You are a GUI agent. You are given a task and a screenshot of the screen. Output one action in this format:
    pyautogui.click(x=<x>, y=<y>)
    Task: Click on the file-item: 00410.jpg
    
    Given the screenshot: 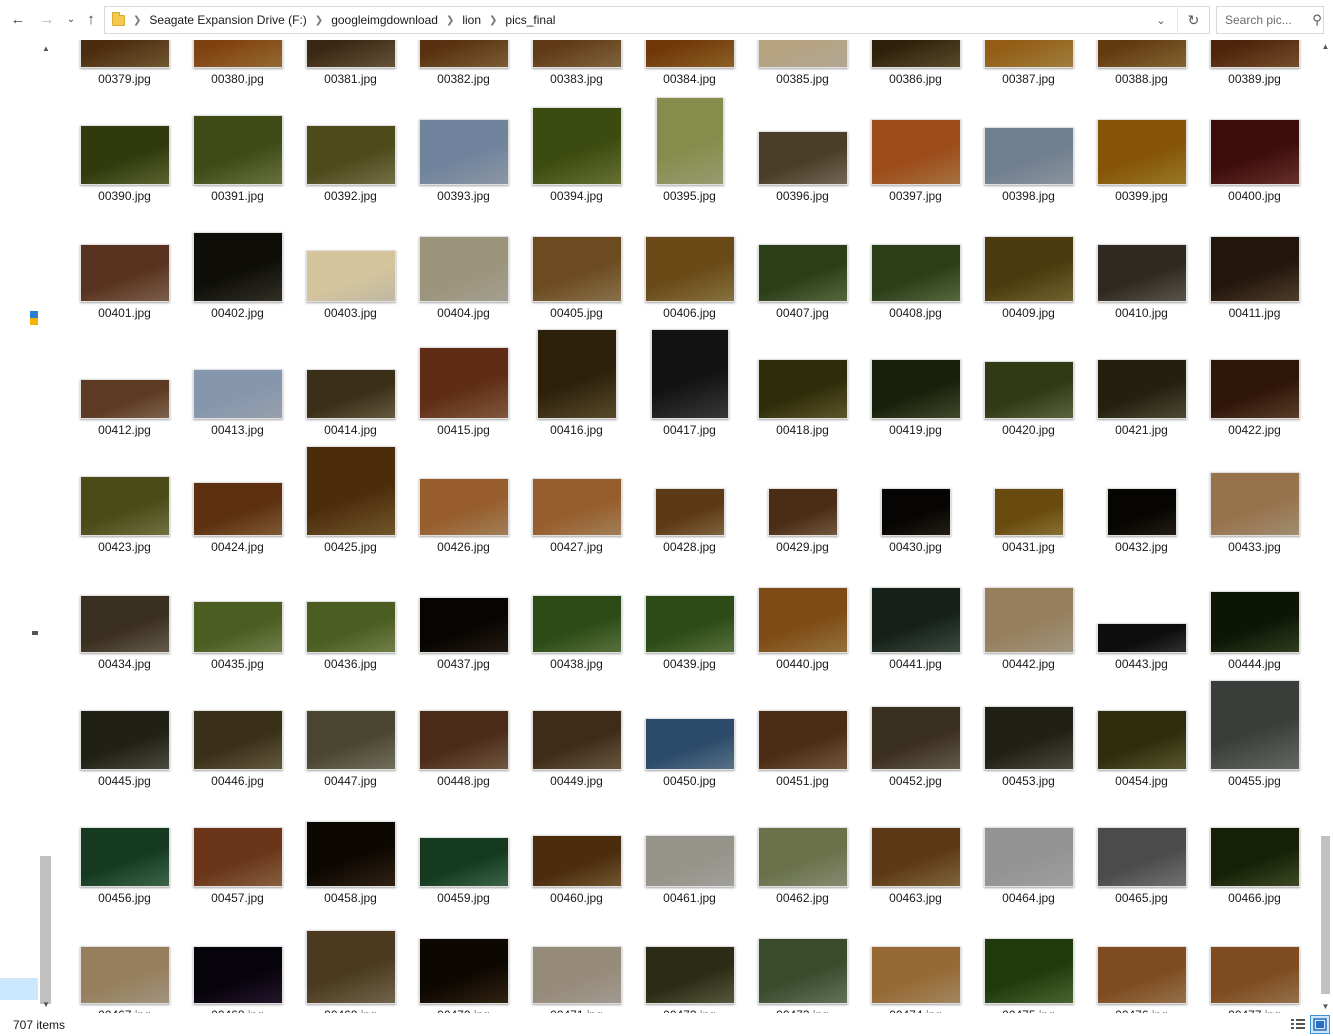 What is the action you would take?
    pyautogui.click(x=1141, y=268)
    